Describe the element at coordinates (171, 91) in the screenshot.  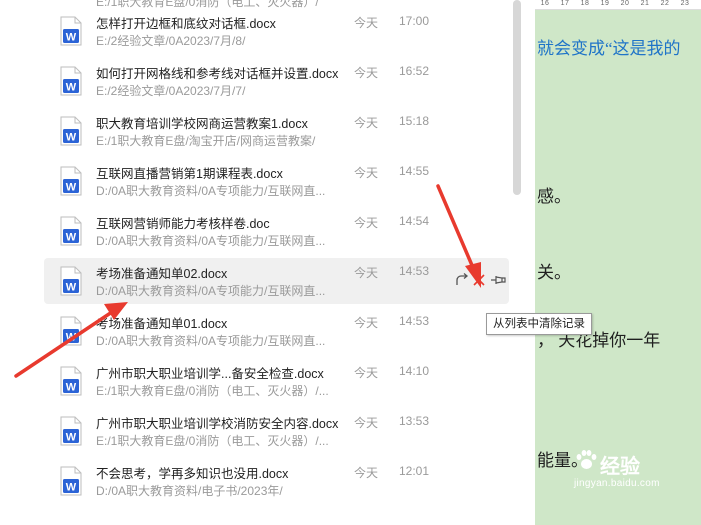
I see `file-path: E:/2经验文章/0A2023/7月/7/` at that location.